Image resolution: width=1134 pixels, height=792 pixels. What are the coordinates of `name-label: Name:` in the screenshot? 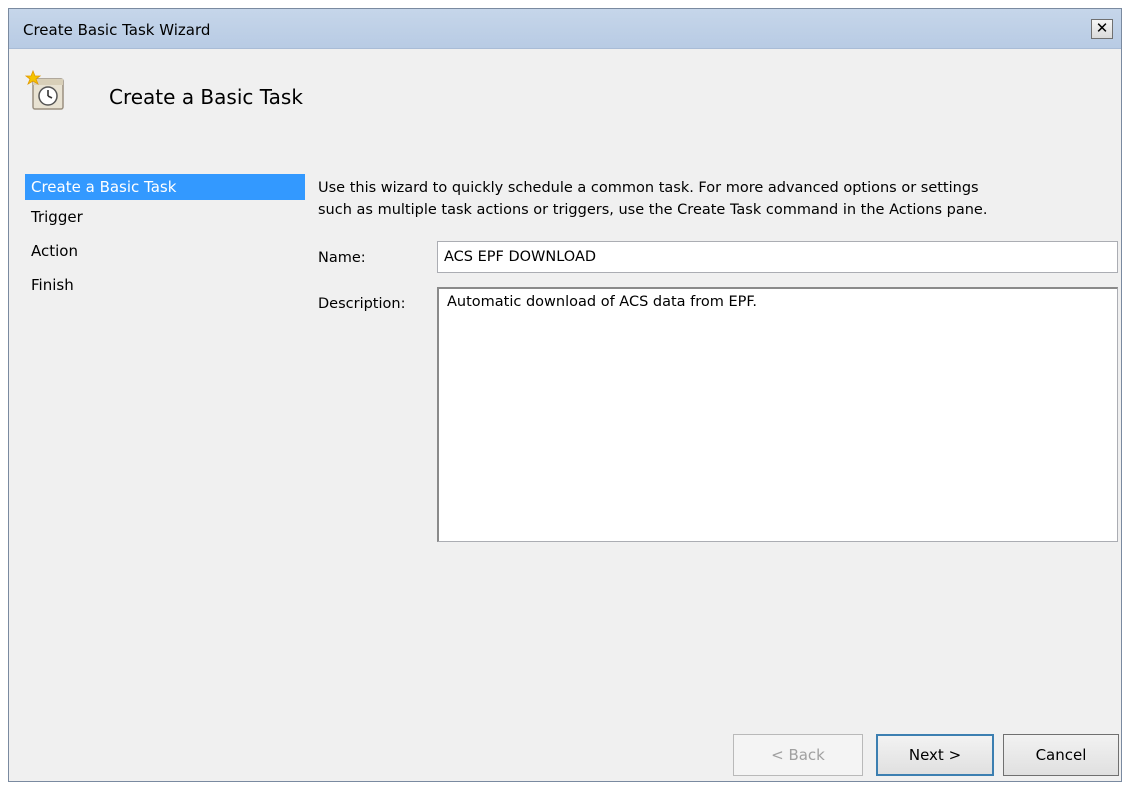 It's located at (342, 258).